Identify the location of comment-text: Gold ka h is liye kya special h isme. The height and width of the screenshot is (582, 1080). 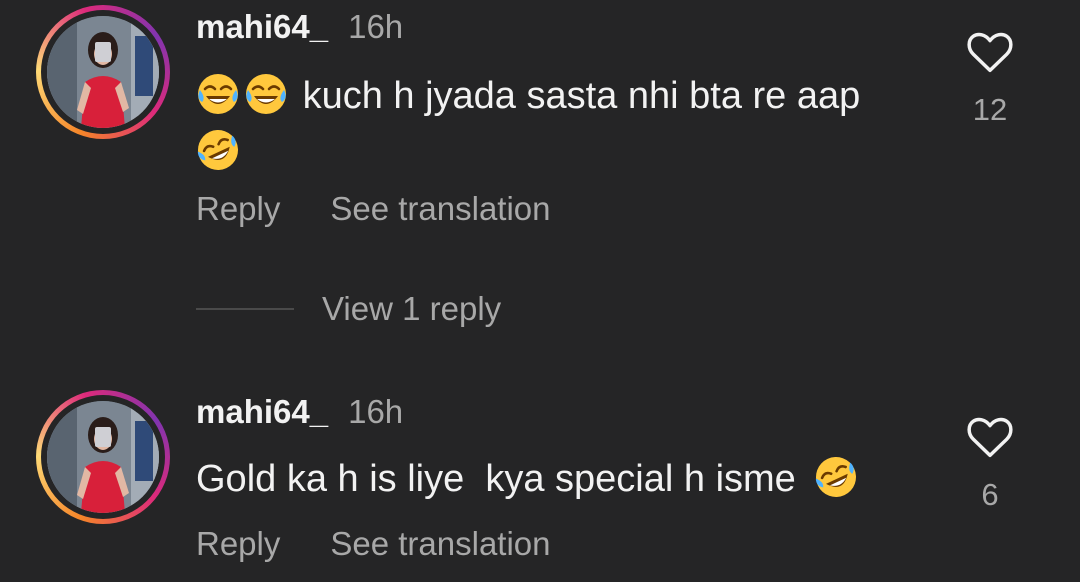
(561, 479).